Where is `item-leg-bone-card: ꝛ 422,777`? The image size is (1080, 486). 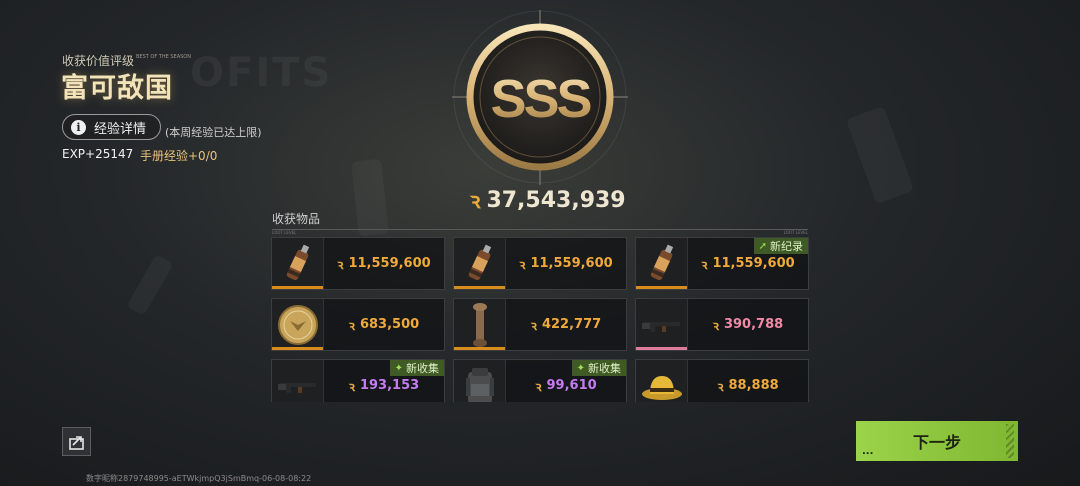
item-leg-bone-card: ꝛ 422,777 is located at coordinates (540, 324).